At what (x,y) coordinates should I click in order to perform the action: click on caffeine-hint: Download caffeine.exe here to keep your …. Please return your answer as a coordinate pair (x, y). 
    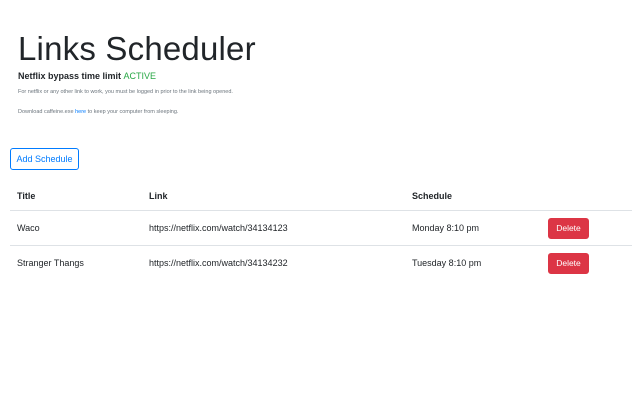
    Looking at the image, I should click on (318, 112).